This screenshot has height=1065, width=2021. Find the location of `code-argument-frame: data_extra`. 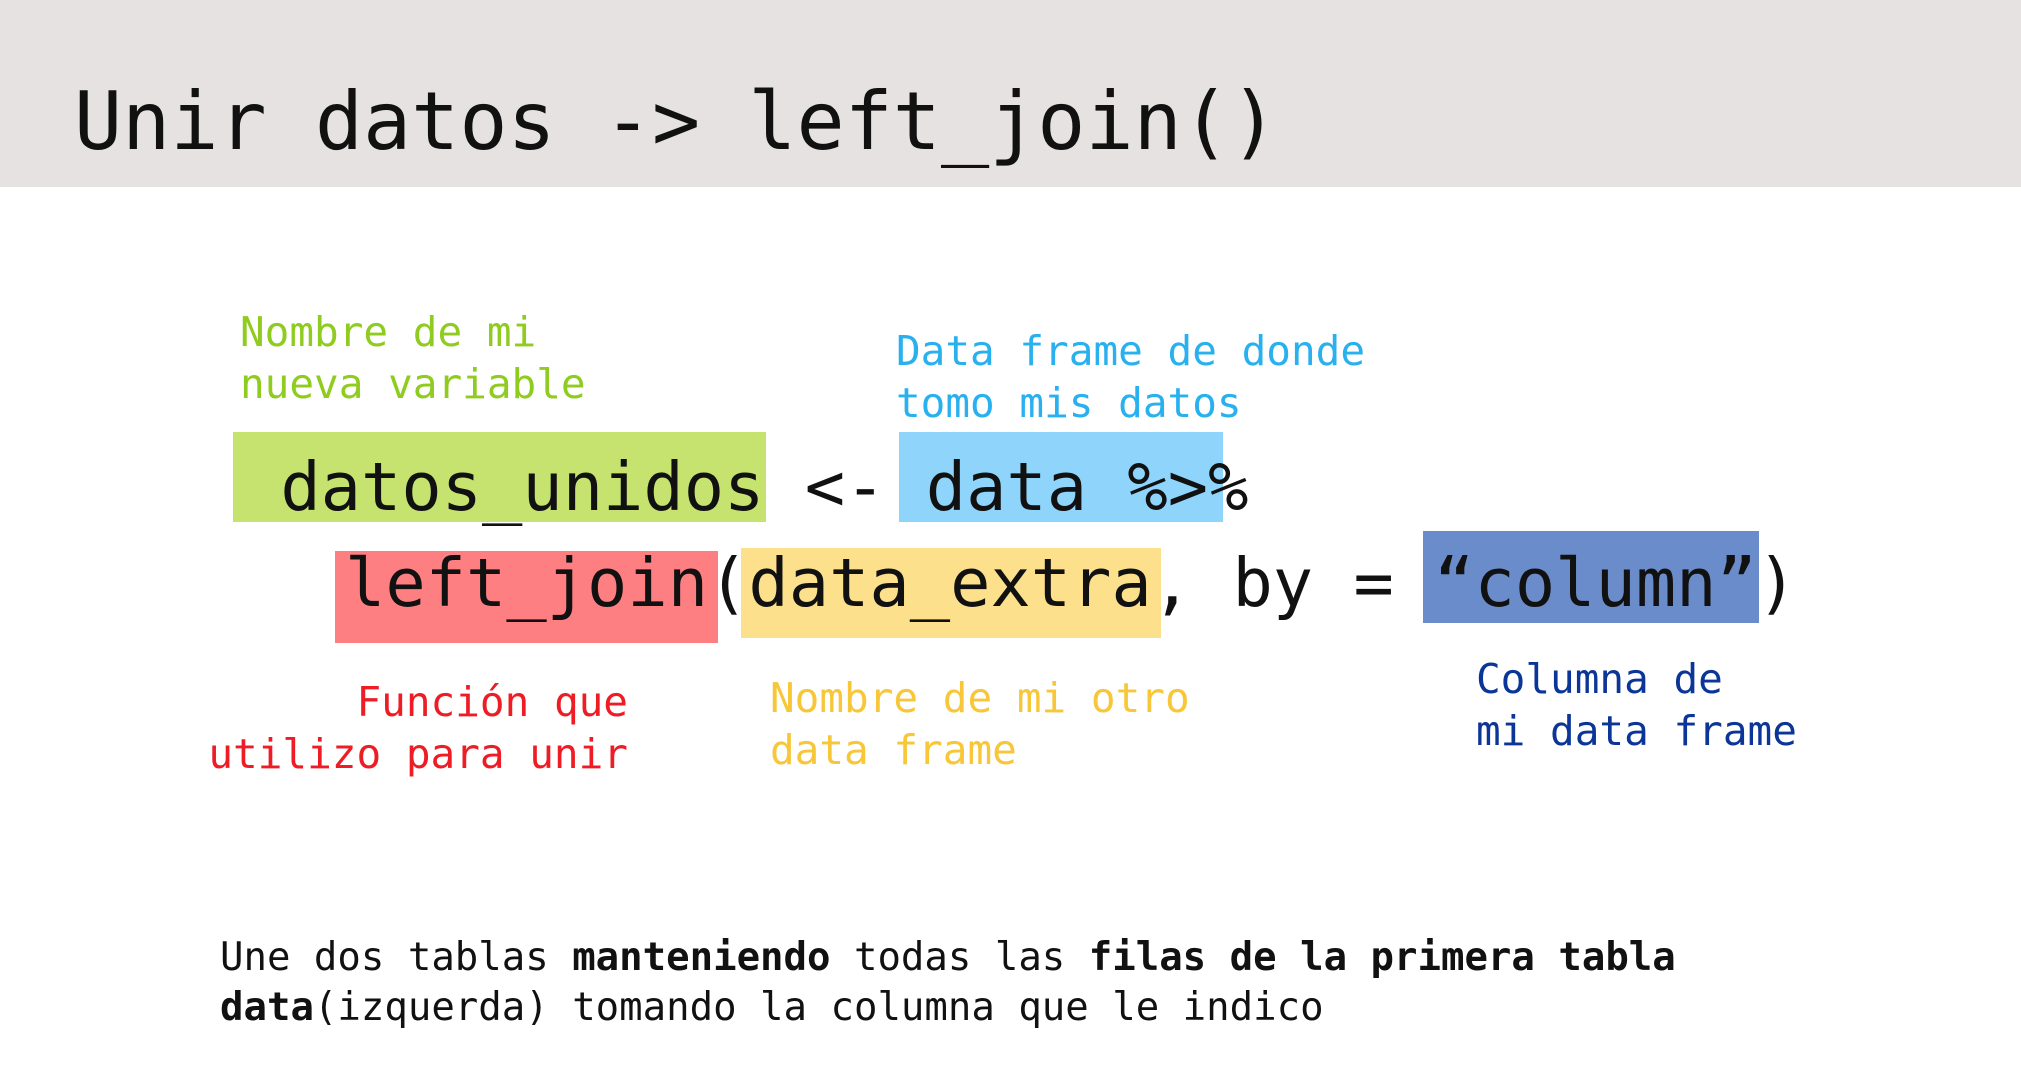

code-argument-frame: data_extra is located at coordinates (950, 583).